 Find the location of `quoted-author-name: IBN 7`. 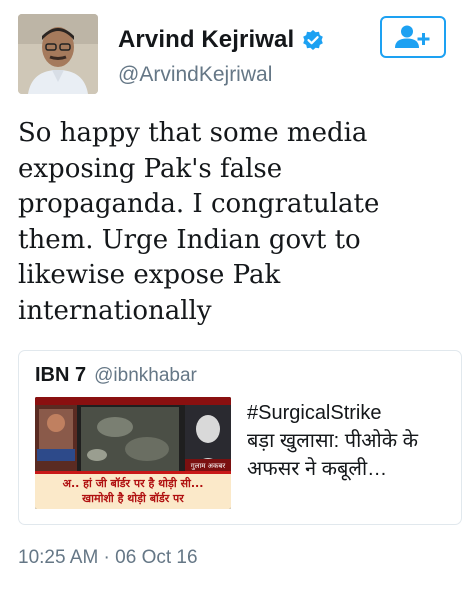

quoted-author-name: IBN 7 is located at coordinates (61, 375).